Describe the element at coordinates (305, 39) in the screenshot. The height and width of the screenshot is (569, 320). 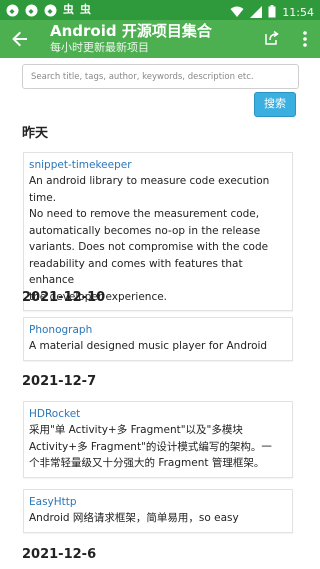
I see `more-vert-icon` at that location.